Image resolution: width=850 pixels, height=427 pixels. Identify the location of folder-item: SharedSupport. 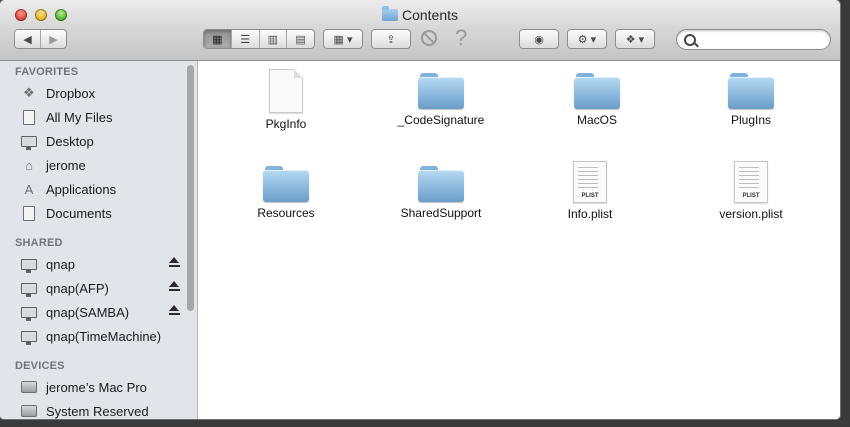
(441, 193).